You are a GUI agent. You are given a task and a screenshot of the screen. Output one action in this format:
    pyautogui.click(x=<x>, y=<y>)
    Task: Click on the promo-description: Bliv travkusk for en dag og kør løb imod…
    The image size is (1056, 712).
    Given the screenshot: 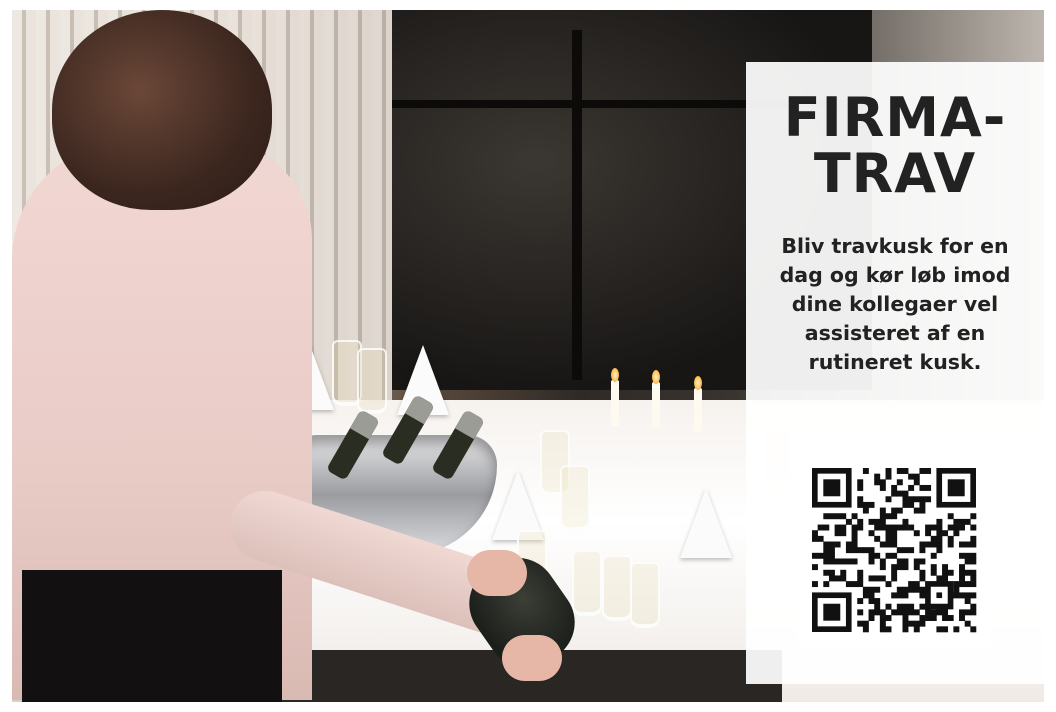 What is the action you would take?
    pyautogui.click(x=895, y=304)
    